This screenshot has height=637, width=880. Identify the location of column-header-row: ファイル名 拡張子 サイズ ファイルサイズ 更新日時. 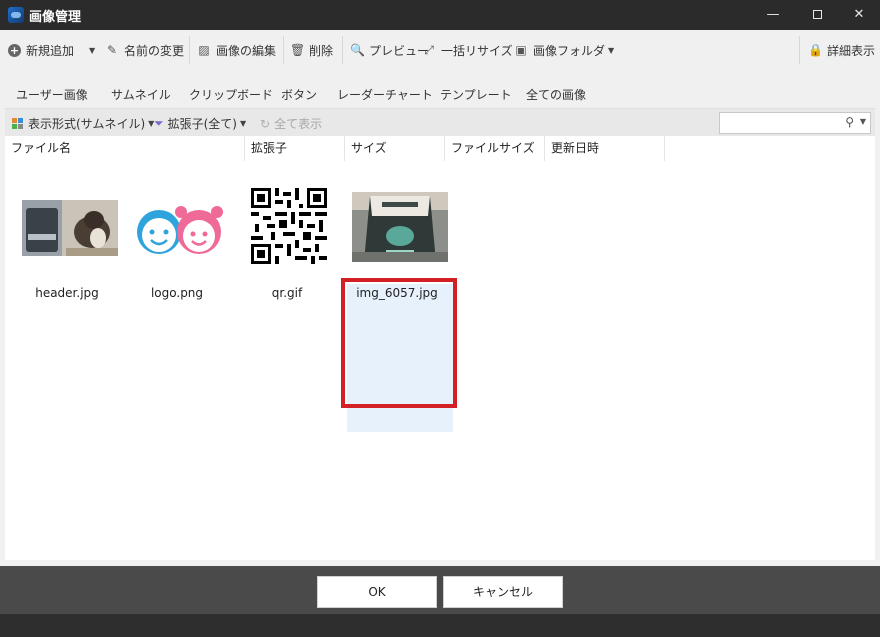
(440, 148).